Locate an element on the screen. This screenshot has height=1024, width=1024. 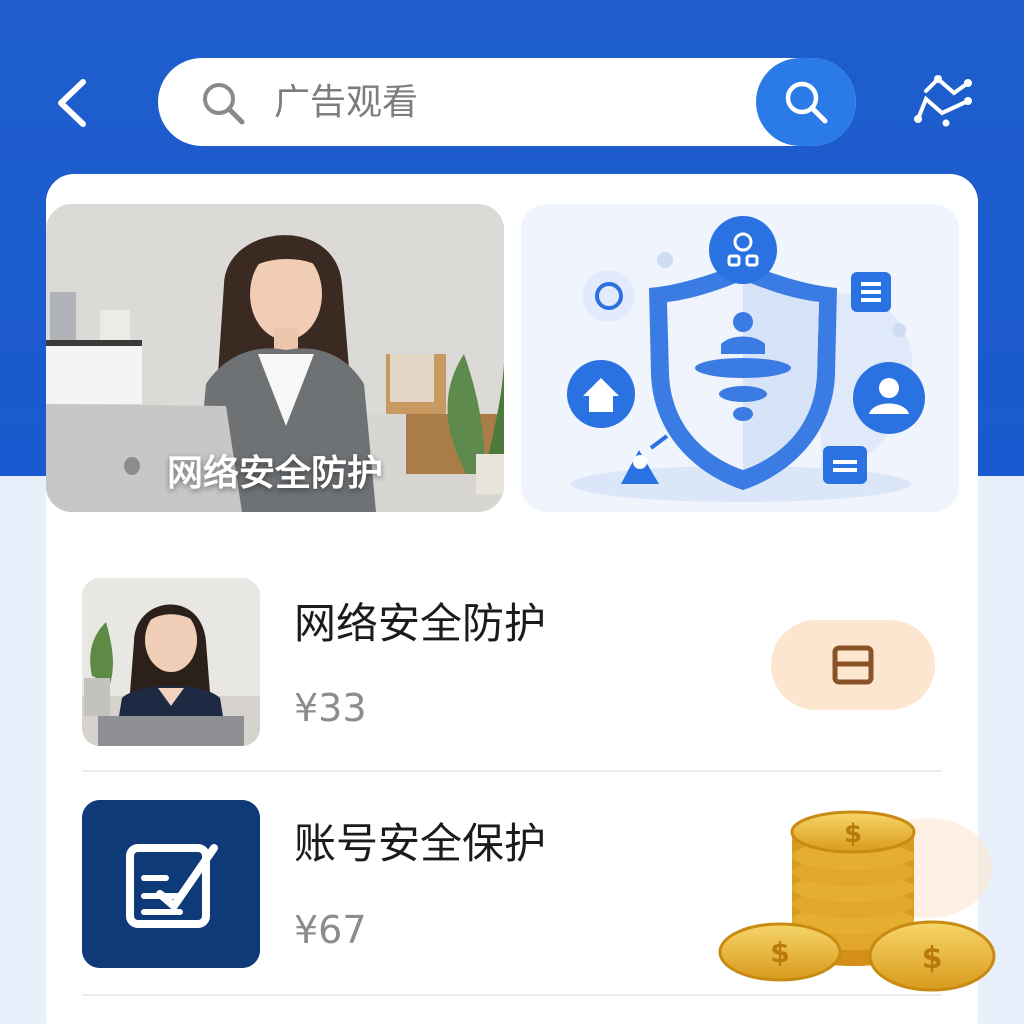
scan-button is located at coordinates (944, 101).